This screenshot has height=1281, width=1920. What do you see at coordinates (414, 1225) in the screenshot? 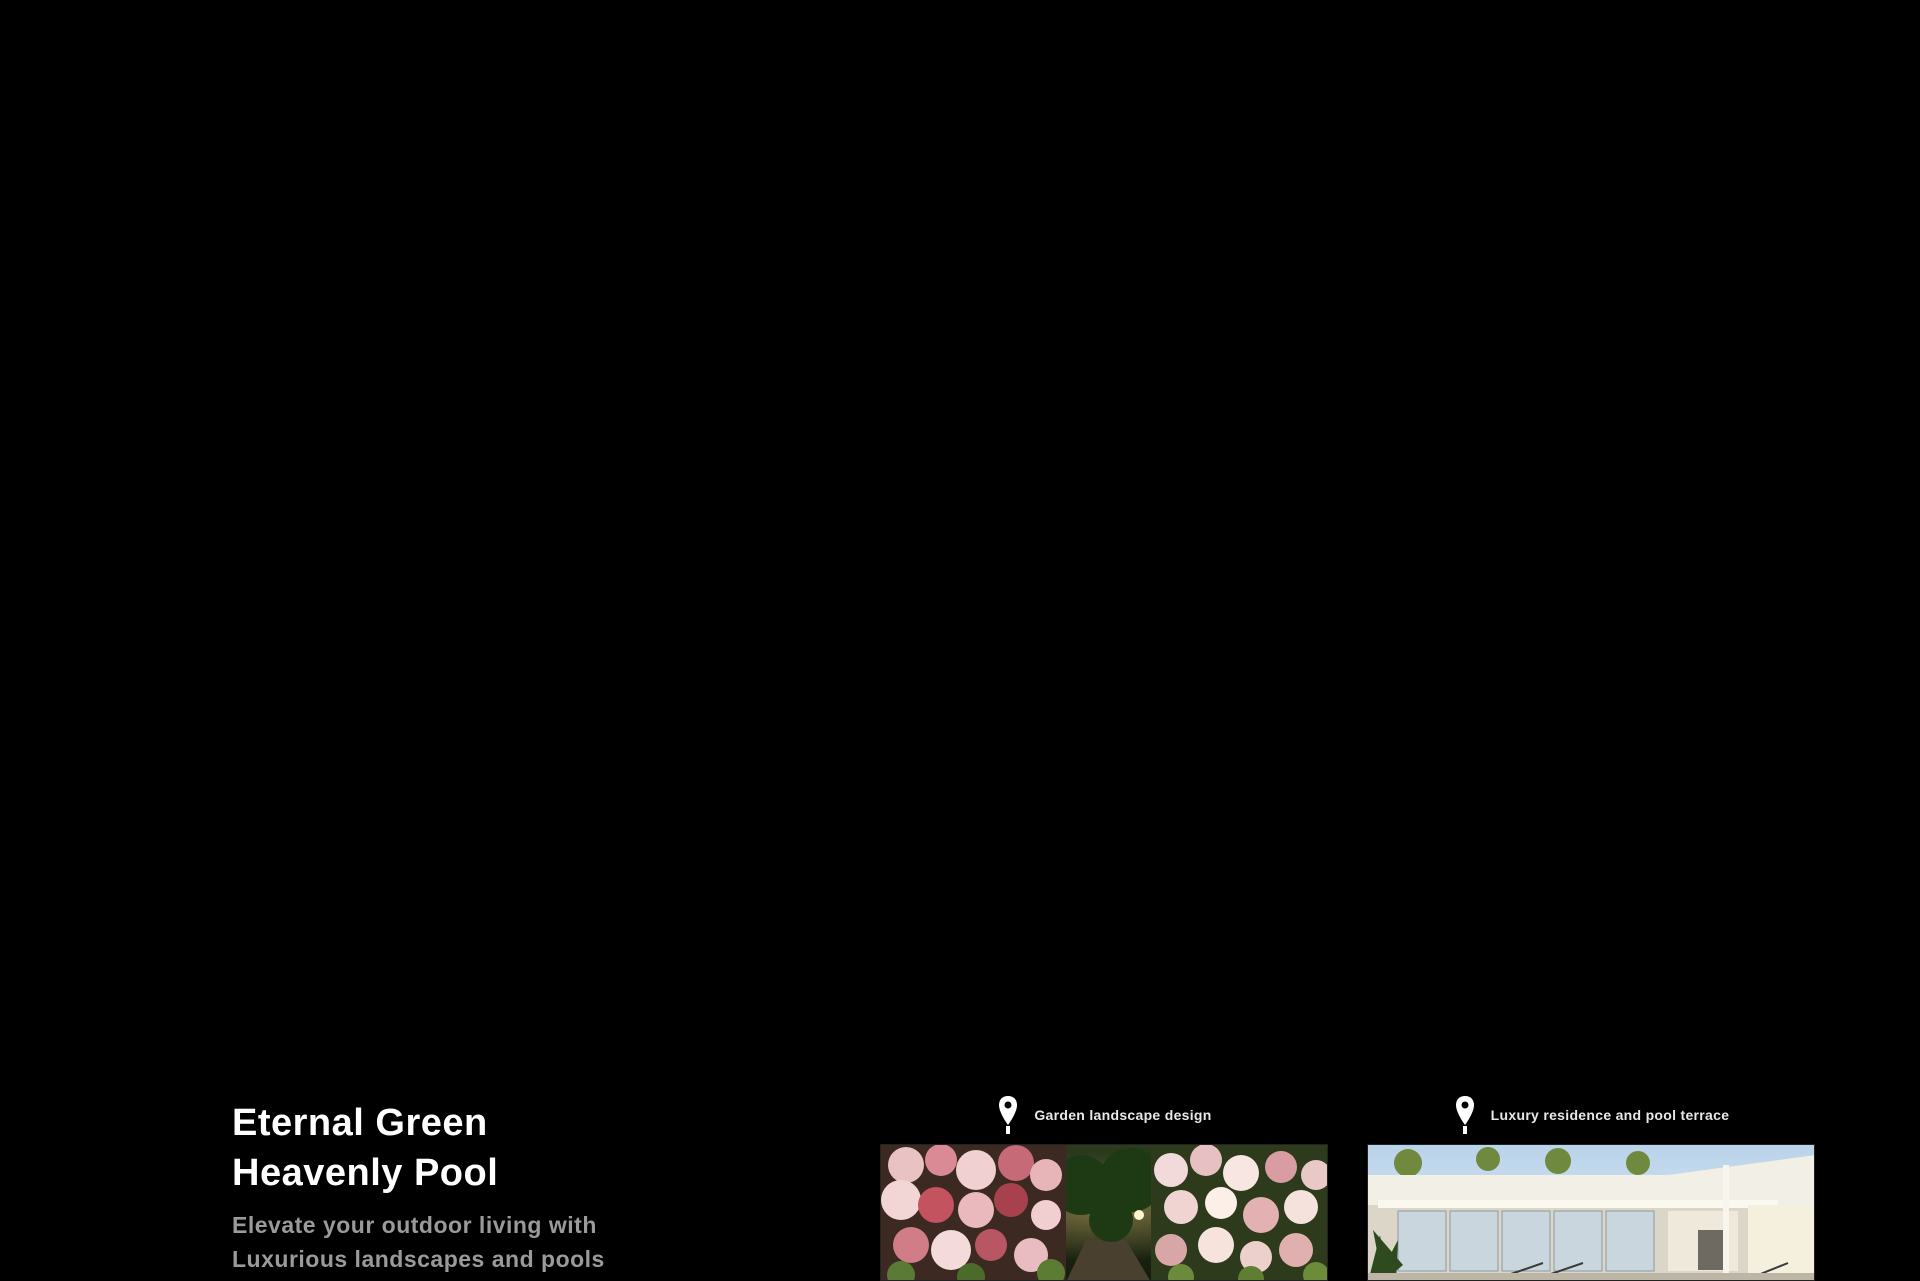
I see `hero-subtitle-line-1: Elevate your outdoor living with` at bounding box center [414, 1225].